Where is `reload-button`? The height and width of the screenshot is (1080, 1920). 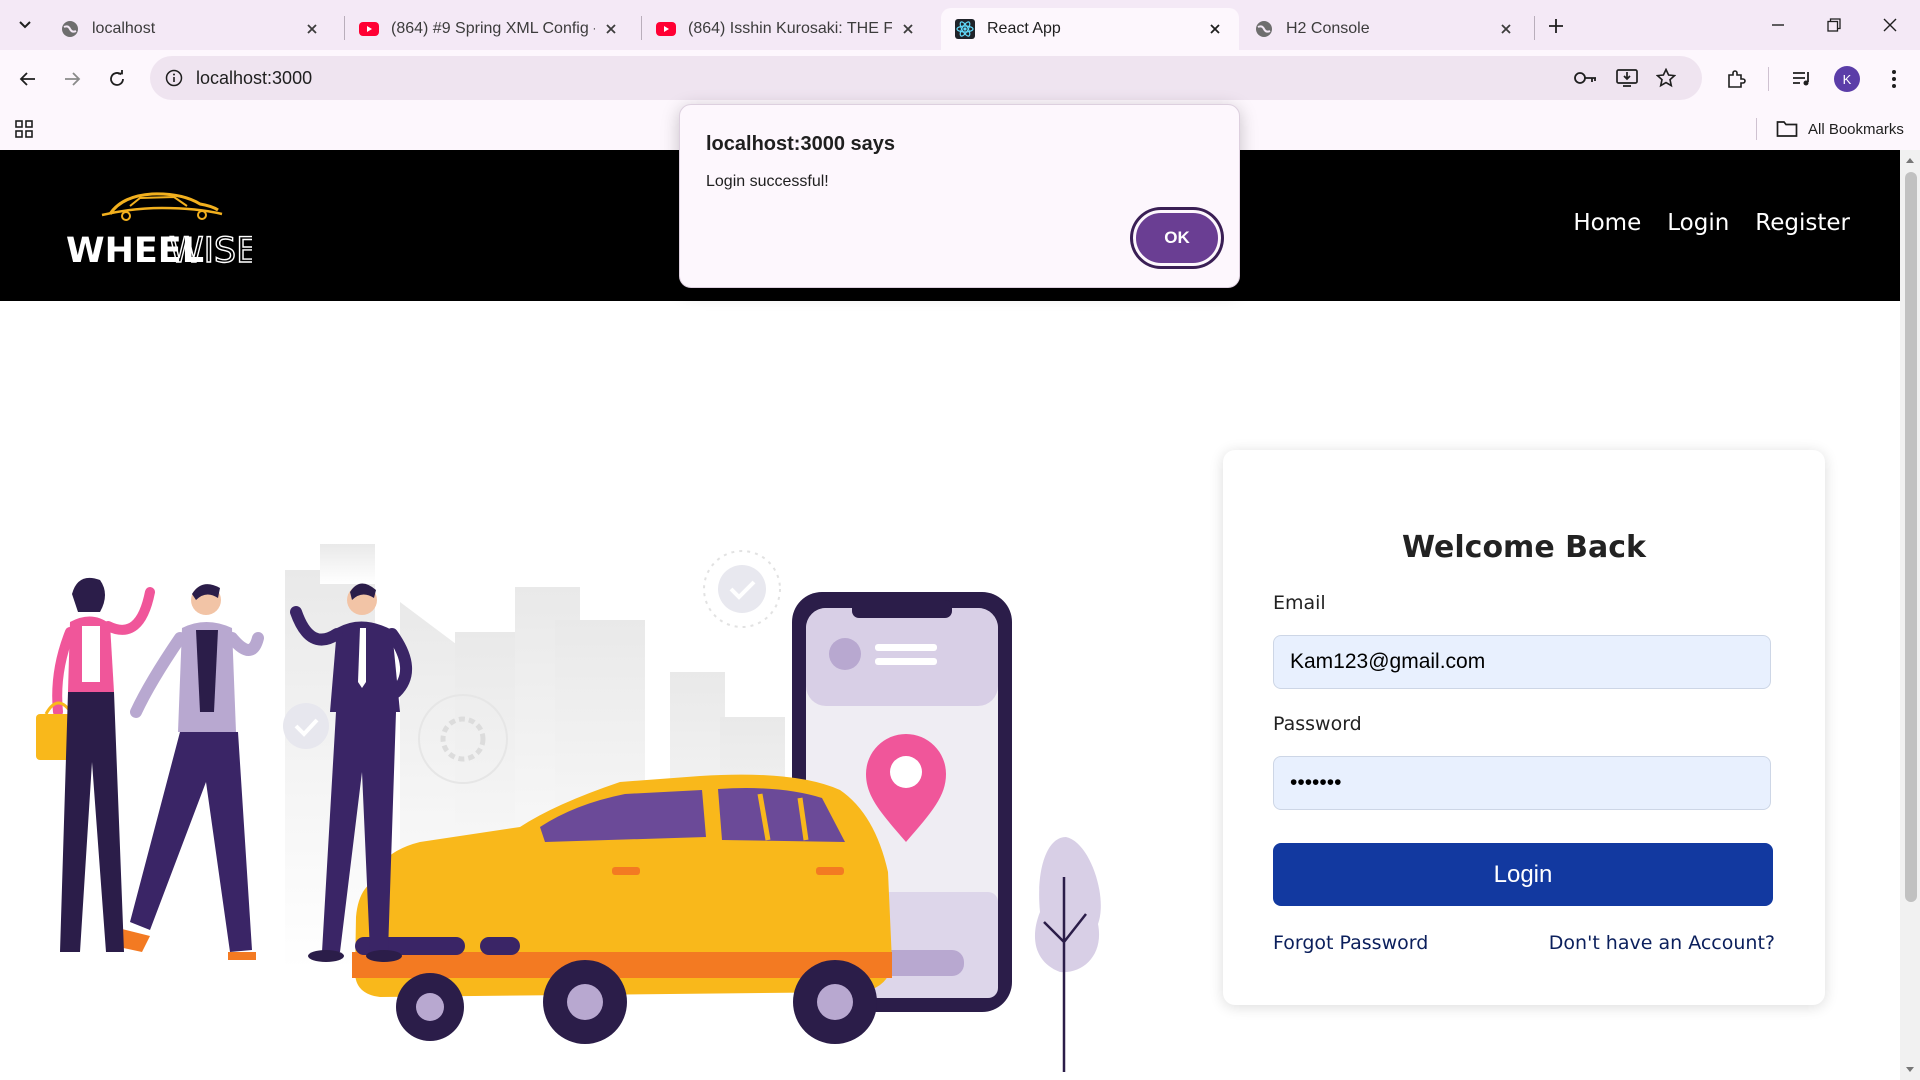
reload-button is located at coordinates (117, 79).